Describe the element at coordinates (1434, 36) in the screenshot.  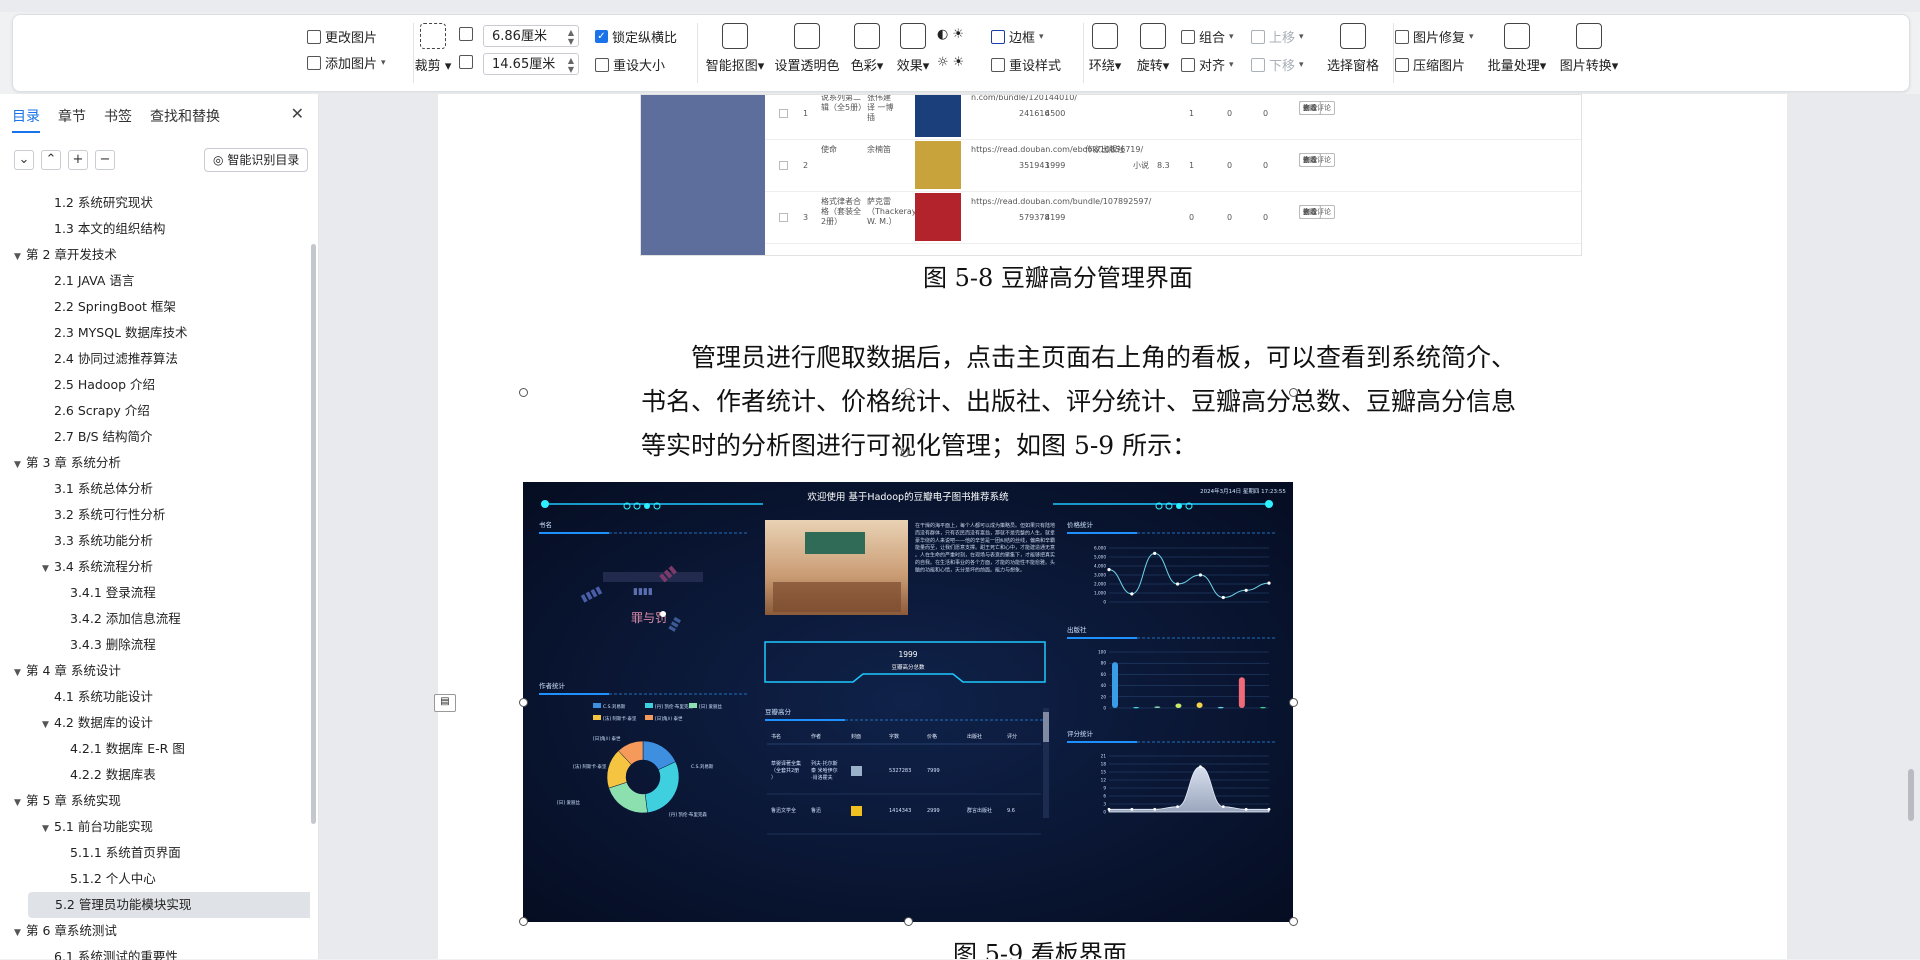
I see `picture-repair-button: 图片修复 ▾` at that location.